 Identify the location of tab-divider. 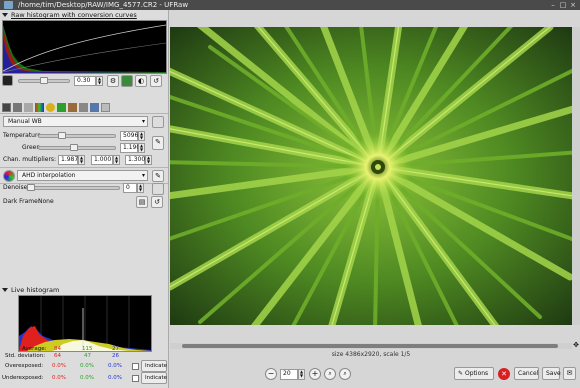
(84, 113).